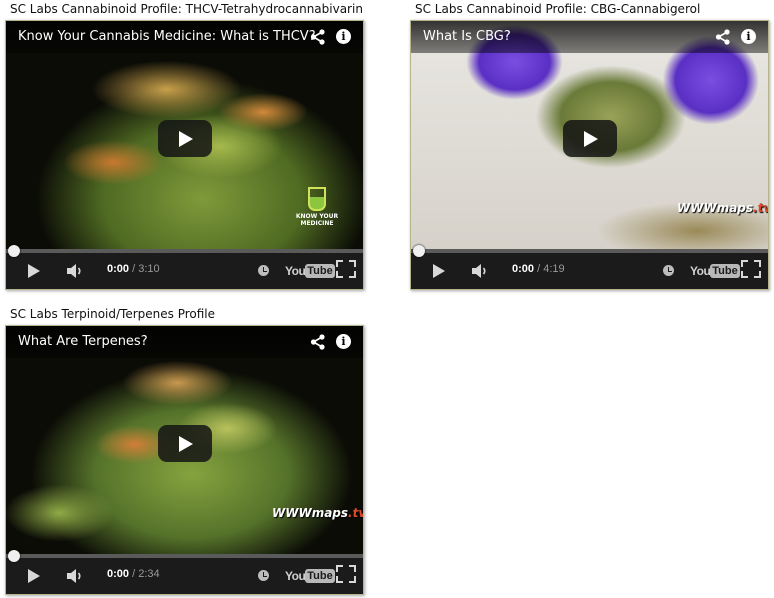 This screenshot has width=774, height=598. What do you see at coordinates (184, 342) in the screenshot?
I see `video-title-bar: What Are Terpenes? i` at bounding box center [184, 342].